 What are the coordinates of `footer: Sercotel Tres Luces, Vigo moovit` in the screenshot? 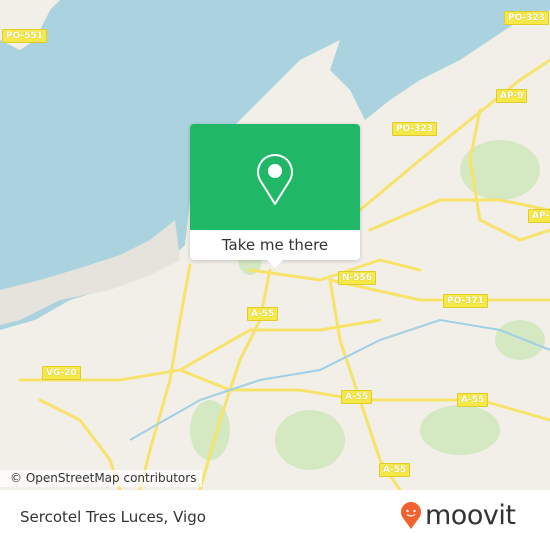 It's located at (275, 520).